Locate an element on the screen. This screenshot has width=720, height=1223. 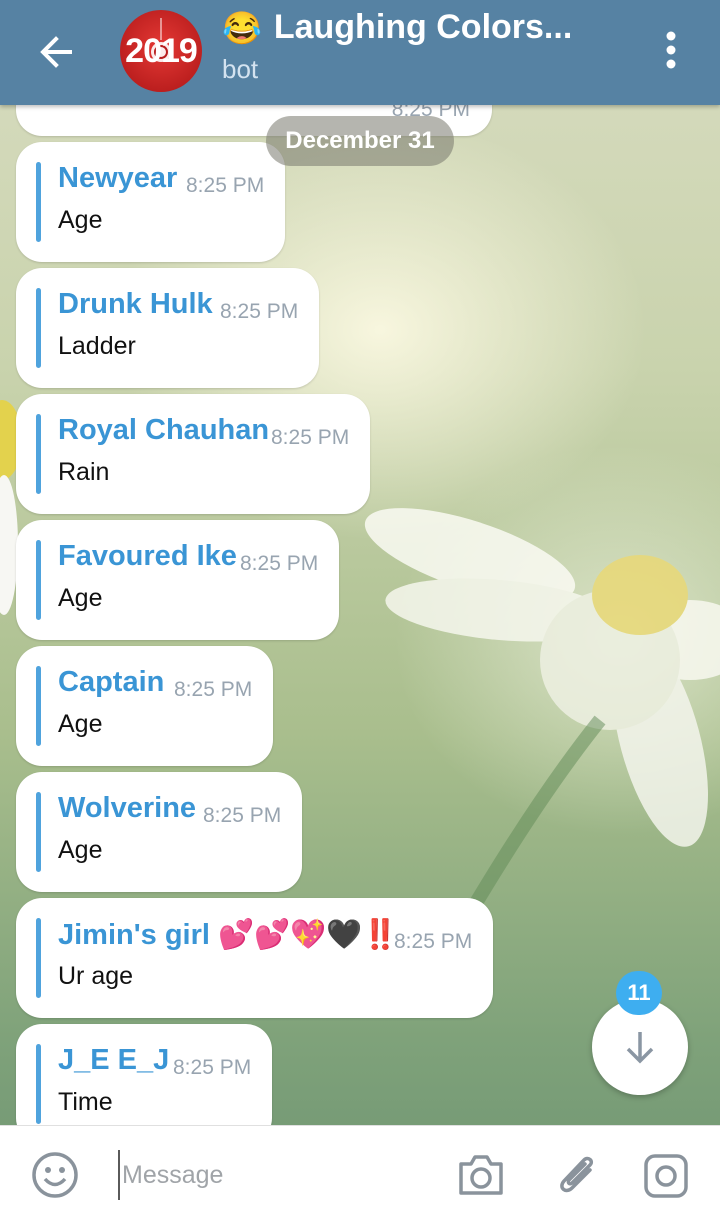
back-button is located at coordinates (56, 52).